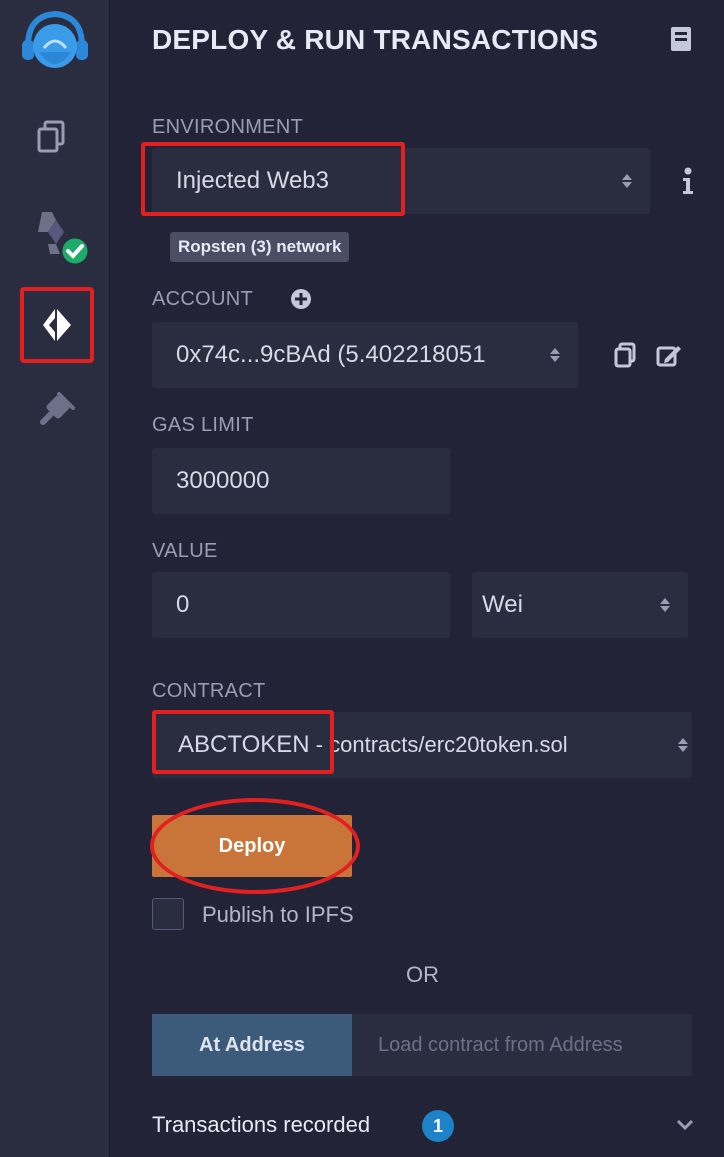  Describe the element at coordinates (502, 604) in the screenshot. I see `value-unit: Wei` at that location.